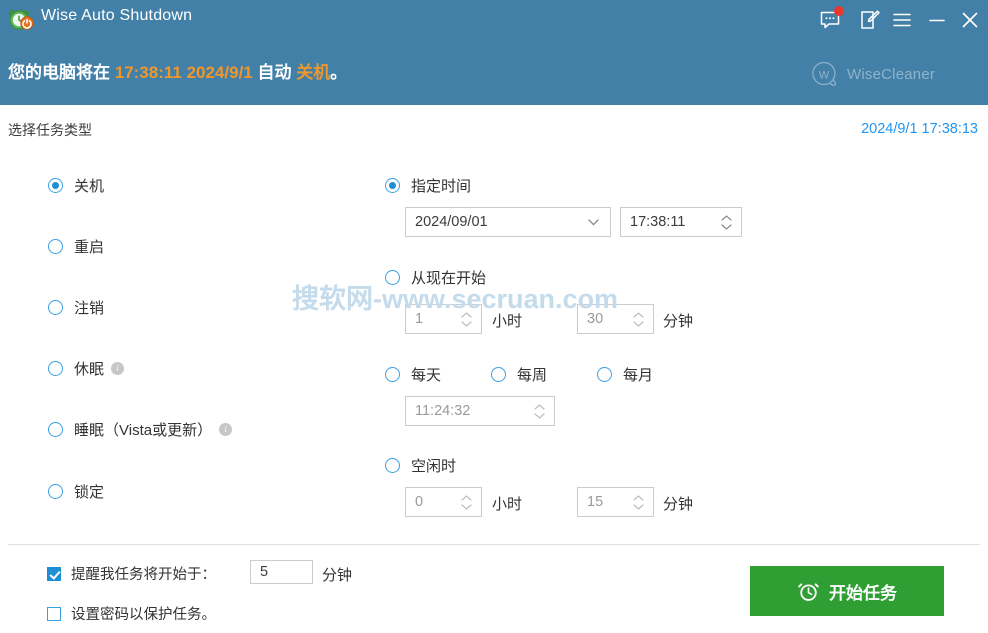 This screenshot has height=633, width=988. I want to click on radio-specific-time: 指定时间, so click(428, 185).